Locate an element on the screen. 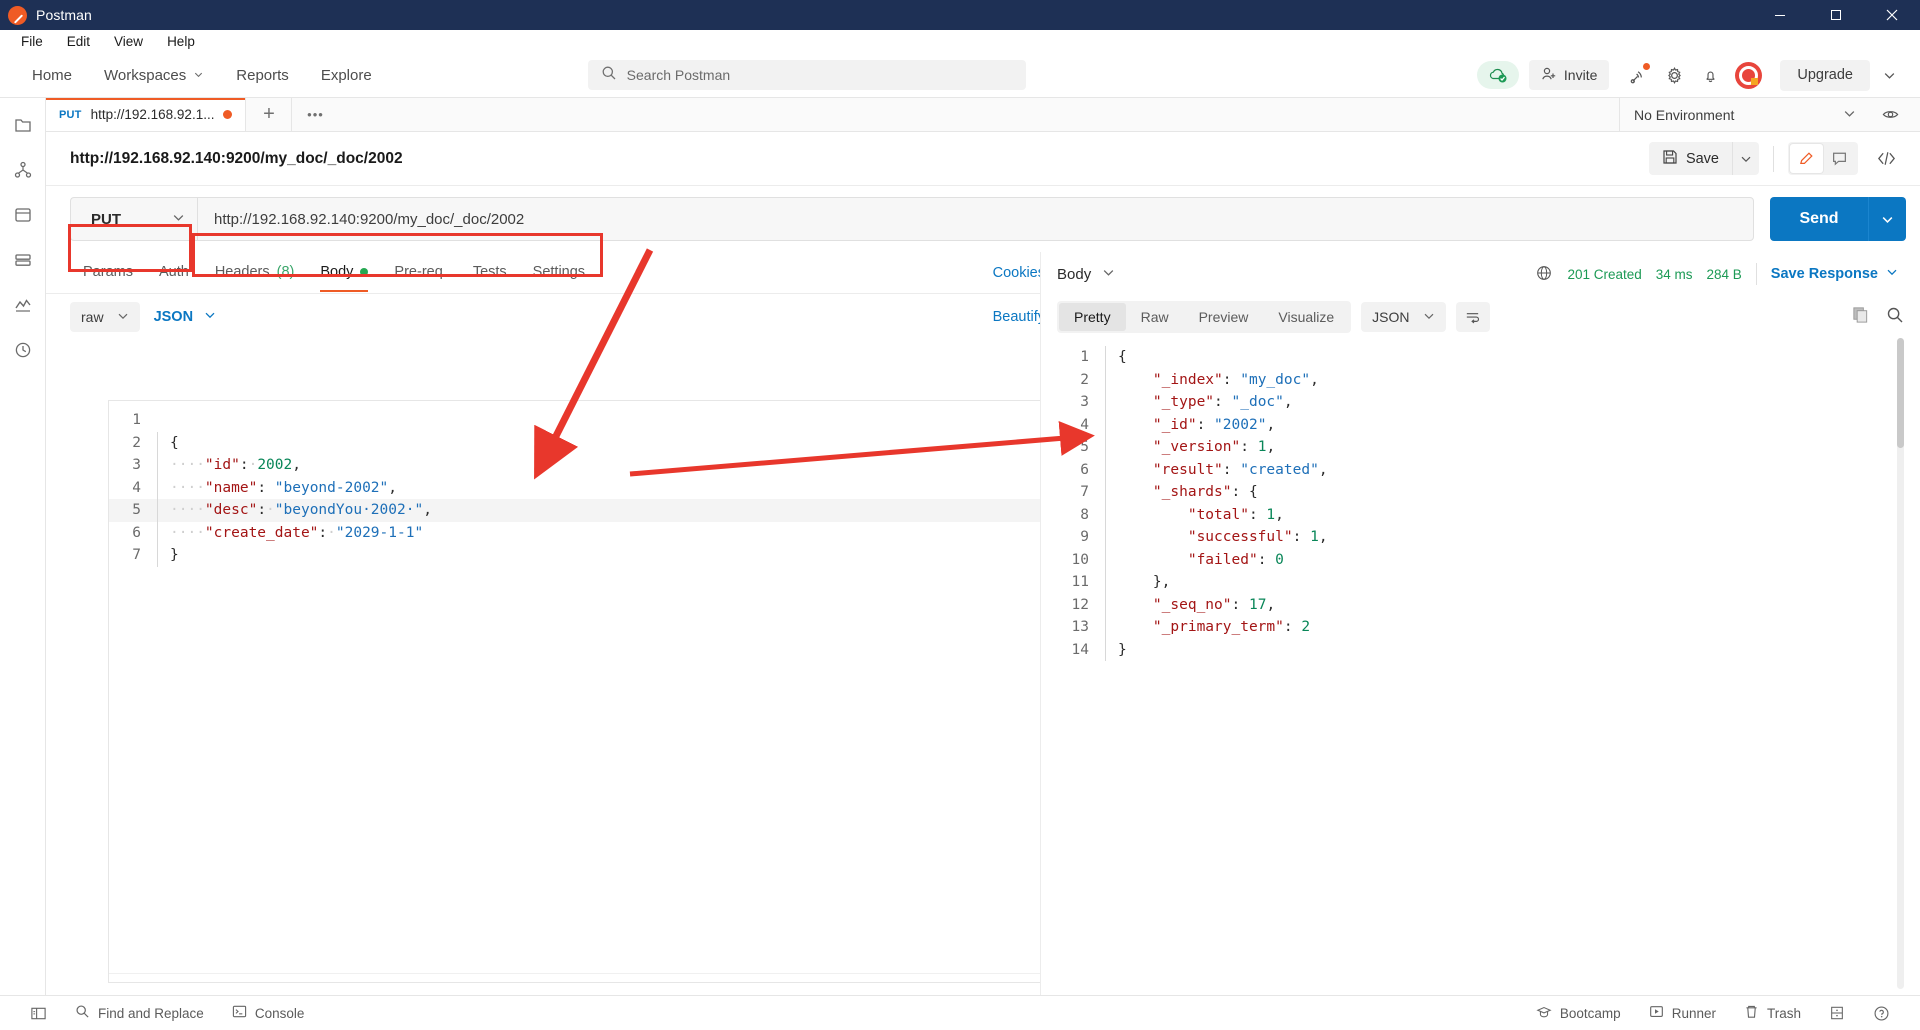  trash-icon is located at coordinates (1751, 1013).